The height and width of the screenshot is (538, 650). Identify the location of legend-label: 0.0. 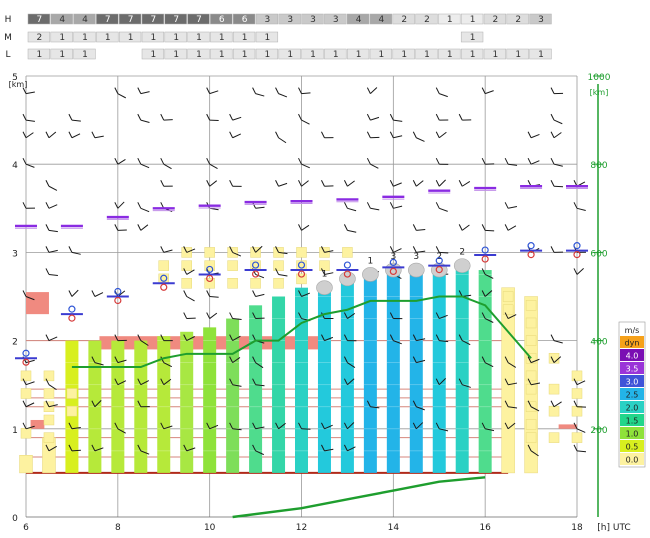
(632, 460).